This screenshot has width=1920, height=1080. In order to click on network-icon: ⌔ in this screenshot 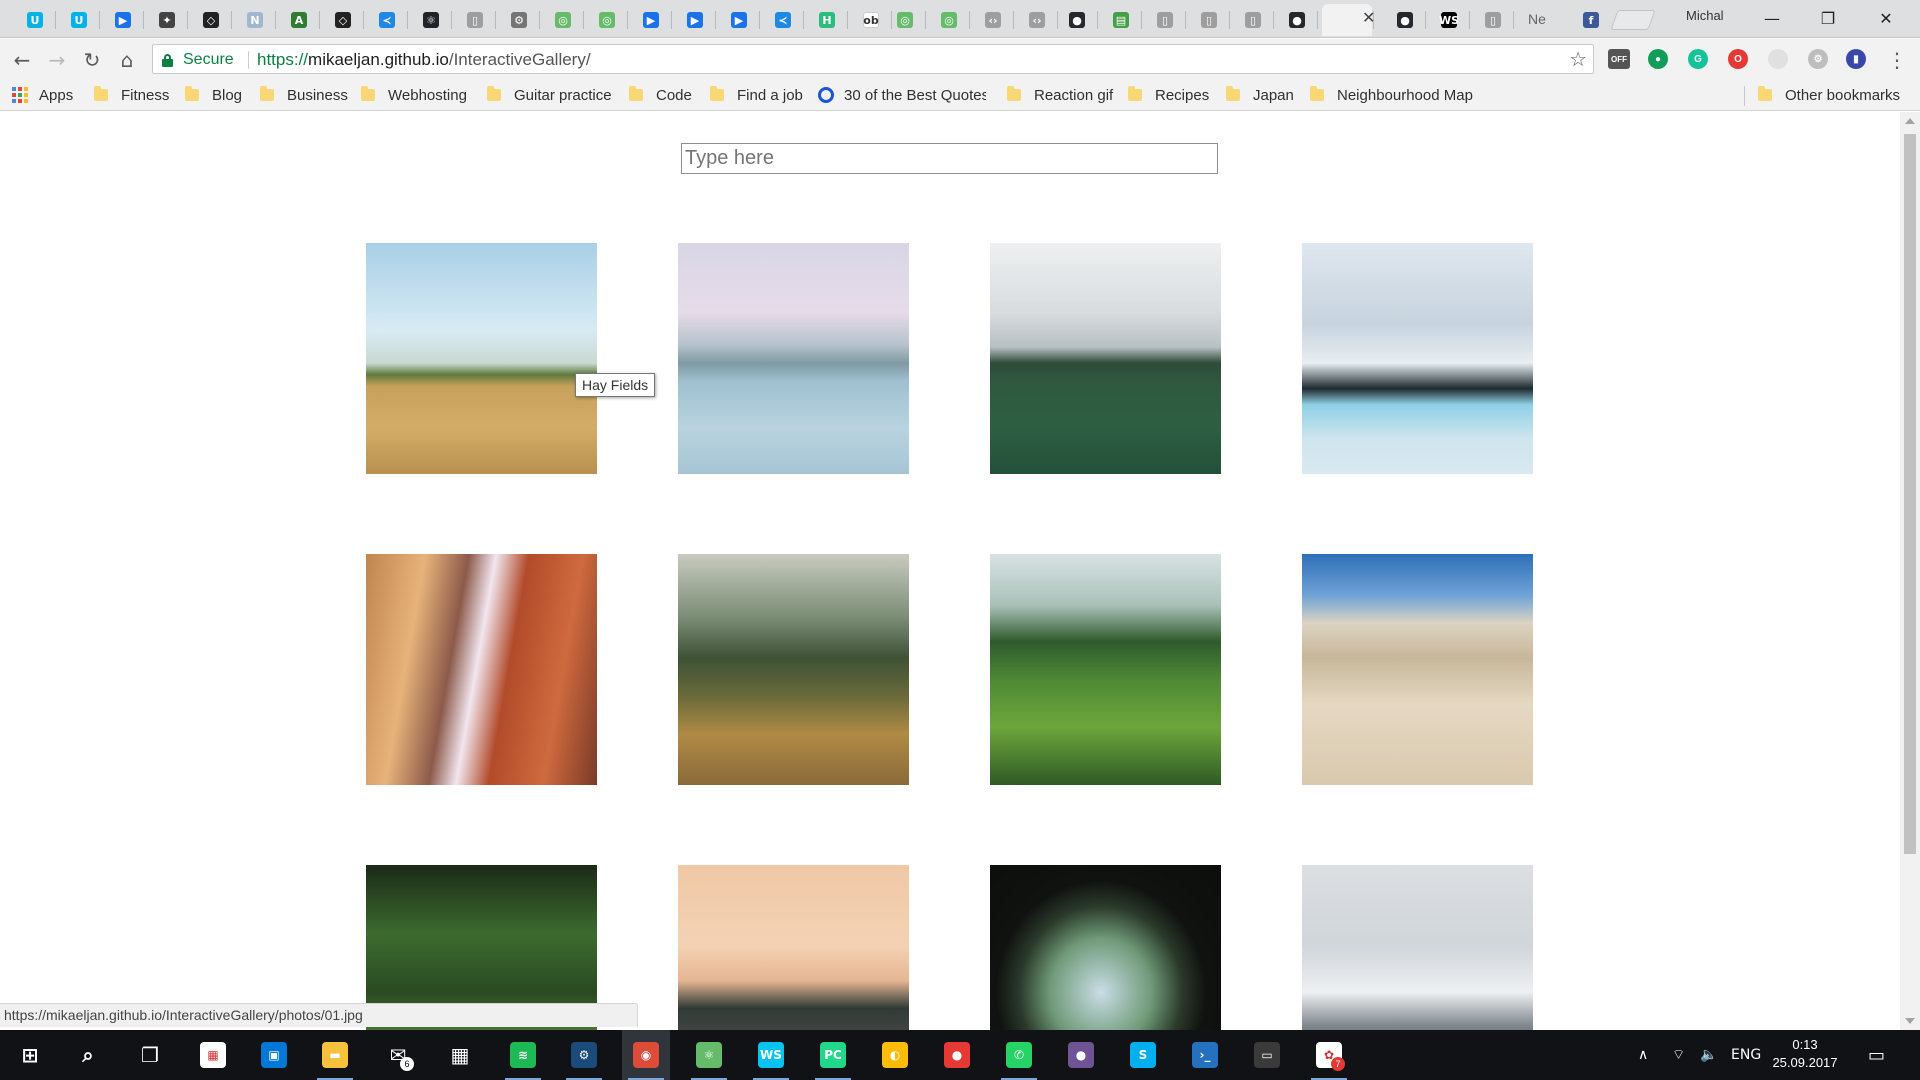, I will do `click(1678, 1055)`.